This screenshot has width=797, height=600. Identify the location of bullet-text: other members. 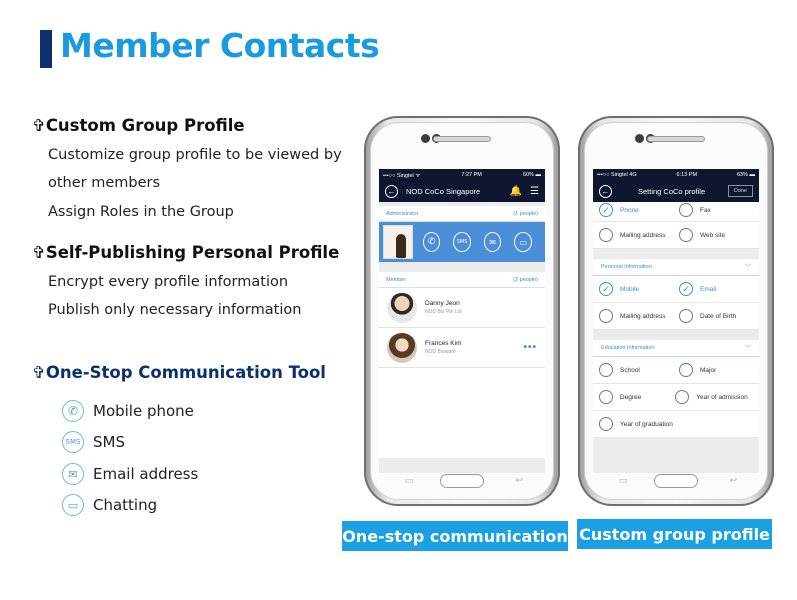
(104, 183).